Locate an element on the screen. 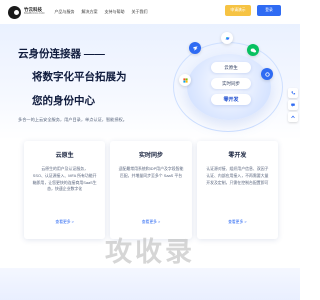  card-description: 适配最常用系统和IDP用户及字段智能 匹配，并增量同步至多个 SaaS 平台 is located at coordinates (151, 172).